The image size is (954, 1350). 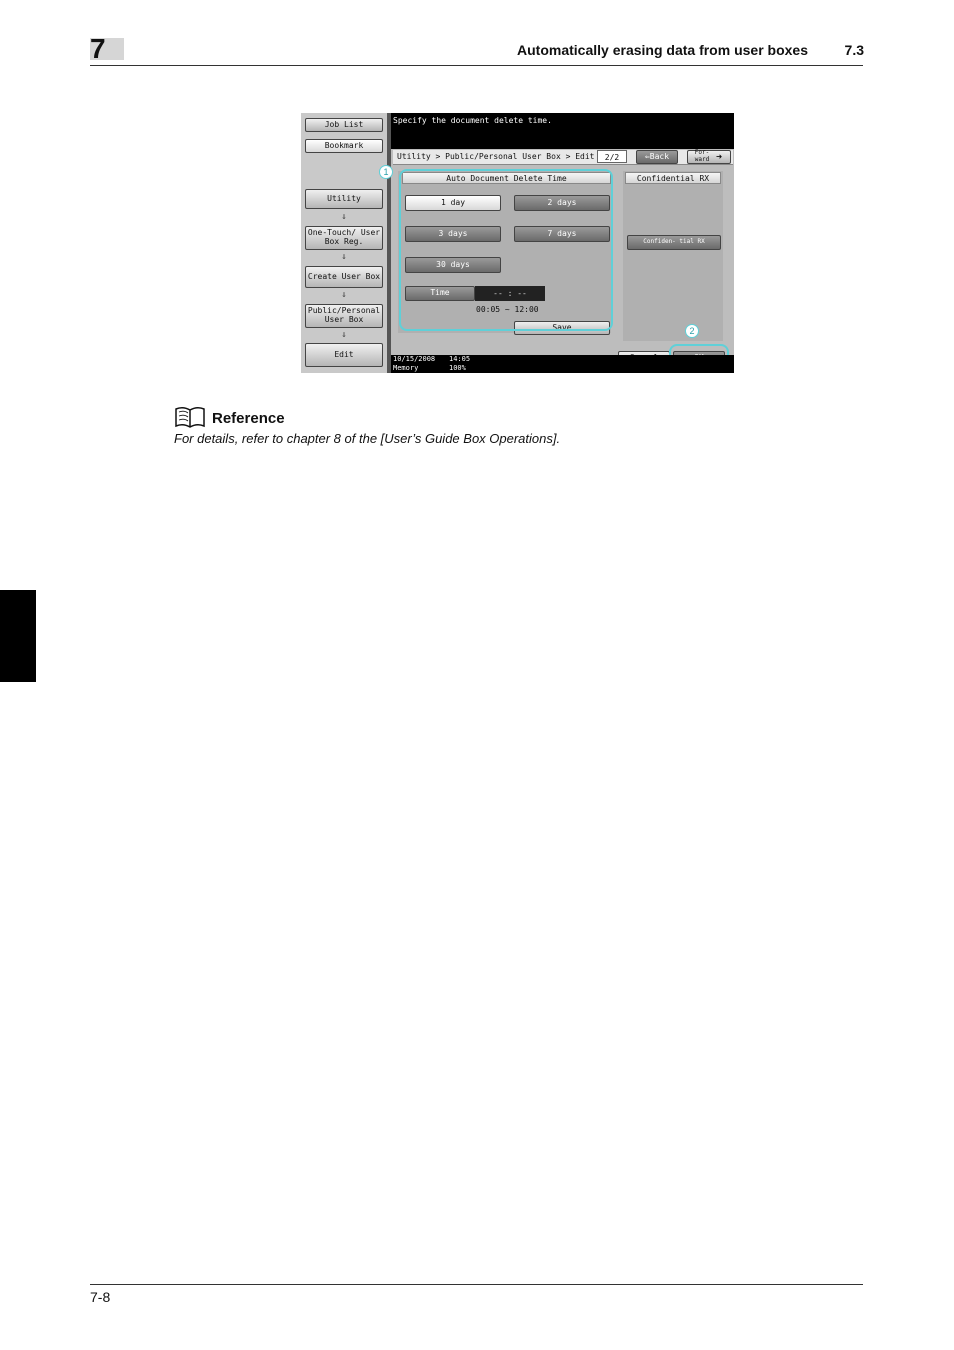 What do you see at coordinates (98, 48) in the screenshot?
I see `chapter-number: 7` at bounding box center [98, 48].